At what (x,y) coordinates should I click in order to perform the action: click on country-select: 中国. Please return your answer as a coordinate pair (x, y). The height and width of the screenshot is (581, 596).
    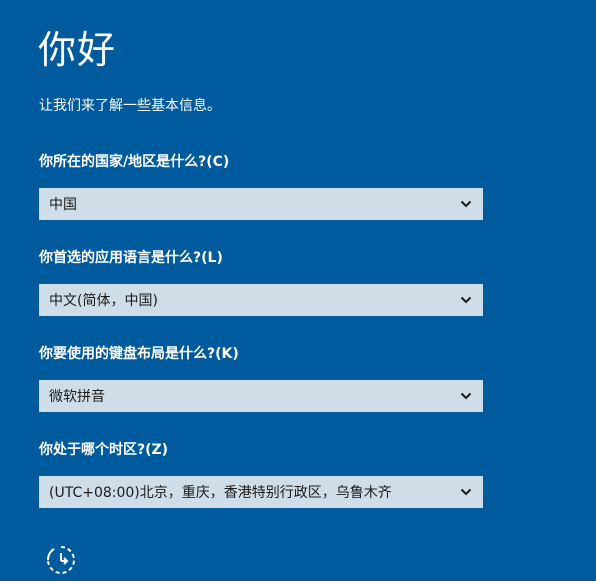
    Looking at the image, I should click on (261, 204).